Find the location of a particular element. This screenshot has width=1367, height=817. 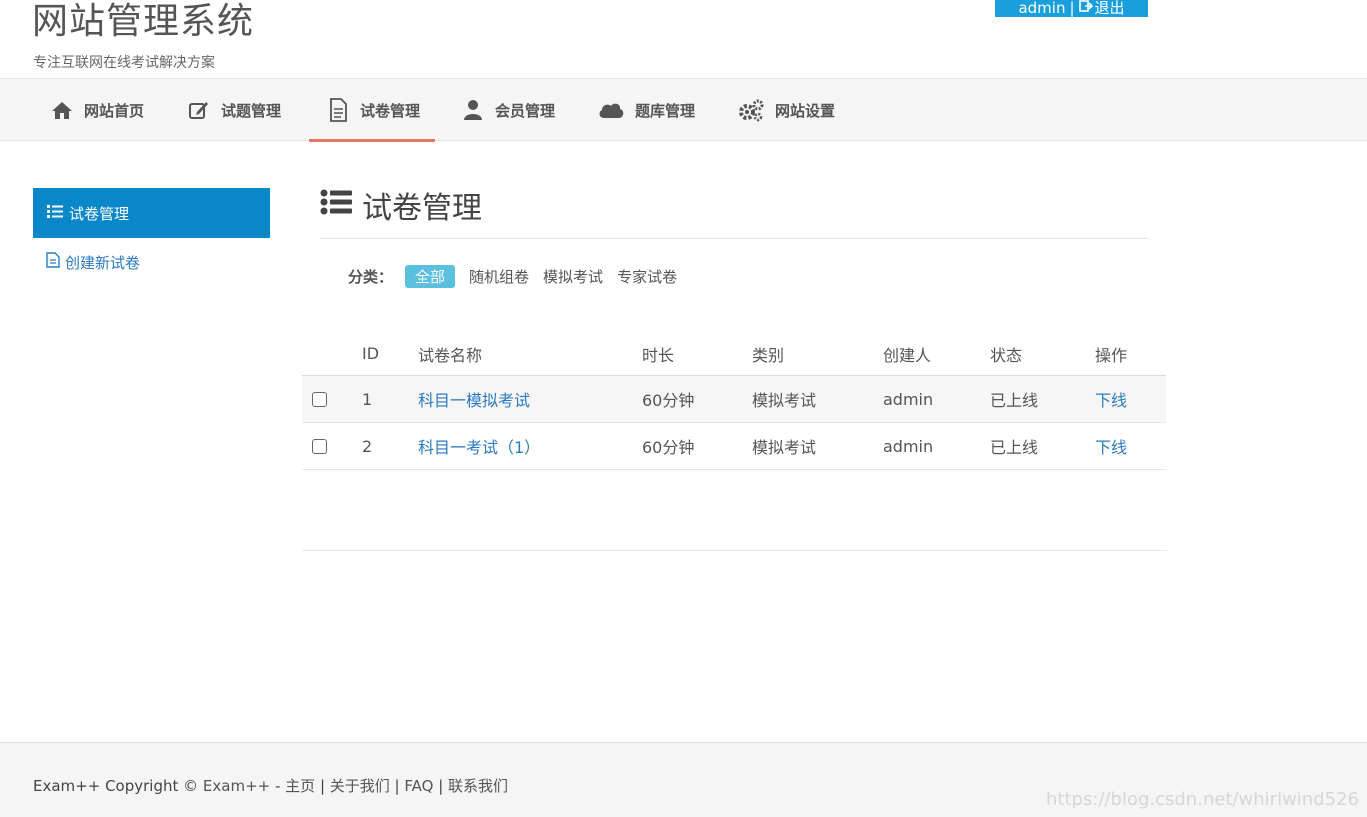

main-nav: 网站首页 试题管理 试卷管理 会员管理 题库管理 网站设置 is located at coordinates (683, 110).